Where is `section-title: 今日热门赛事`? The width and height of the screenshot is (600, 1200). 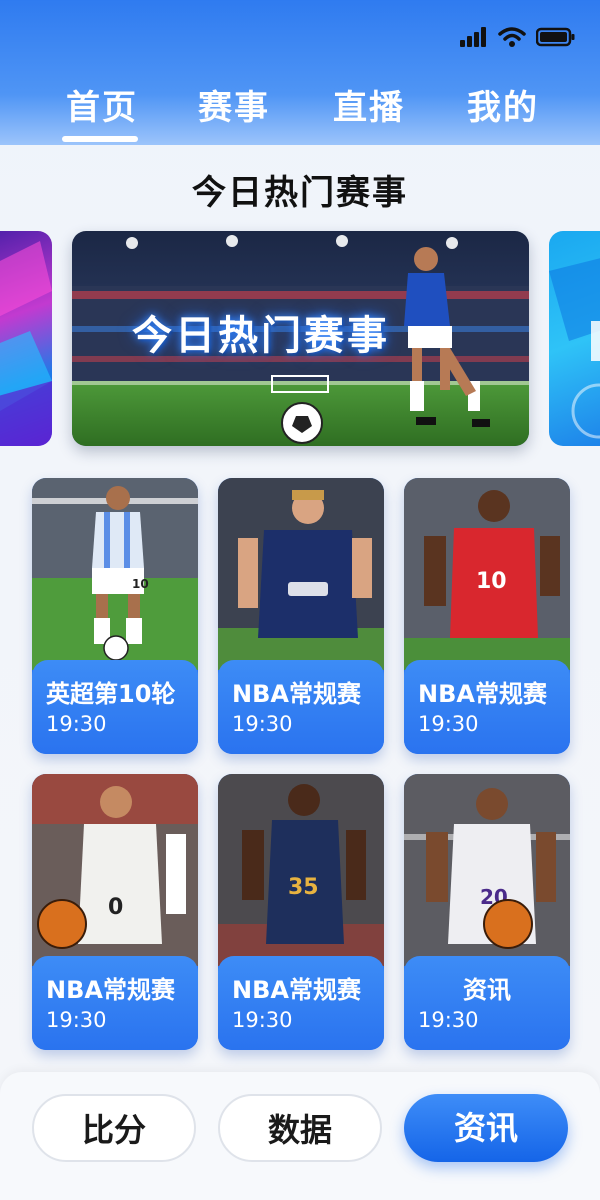
section-title: 今日热门赛事 is located at coordinates (300, 193).